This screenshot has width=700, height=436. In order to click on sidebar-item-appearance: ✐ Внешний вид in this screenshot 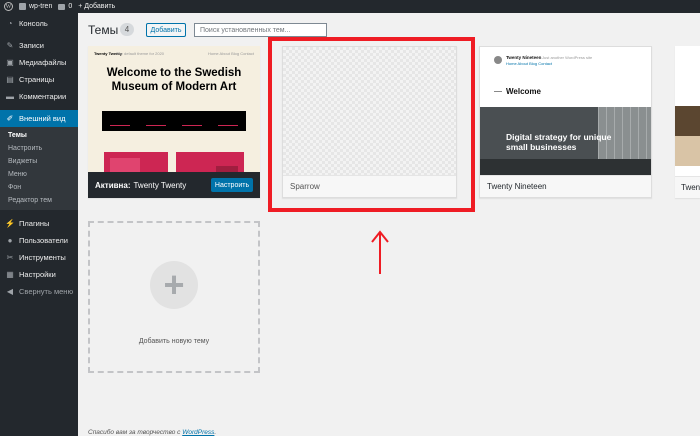, I will do `click(39, 118)`.